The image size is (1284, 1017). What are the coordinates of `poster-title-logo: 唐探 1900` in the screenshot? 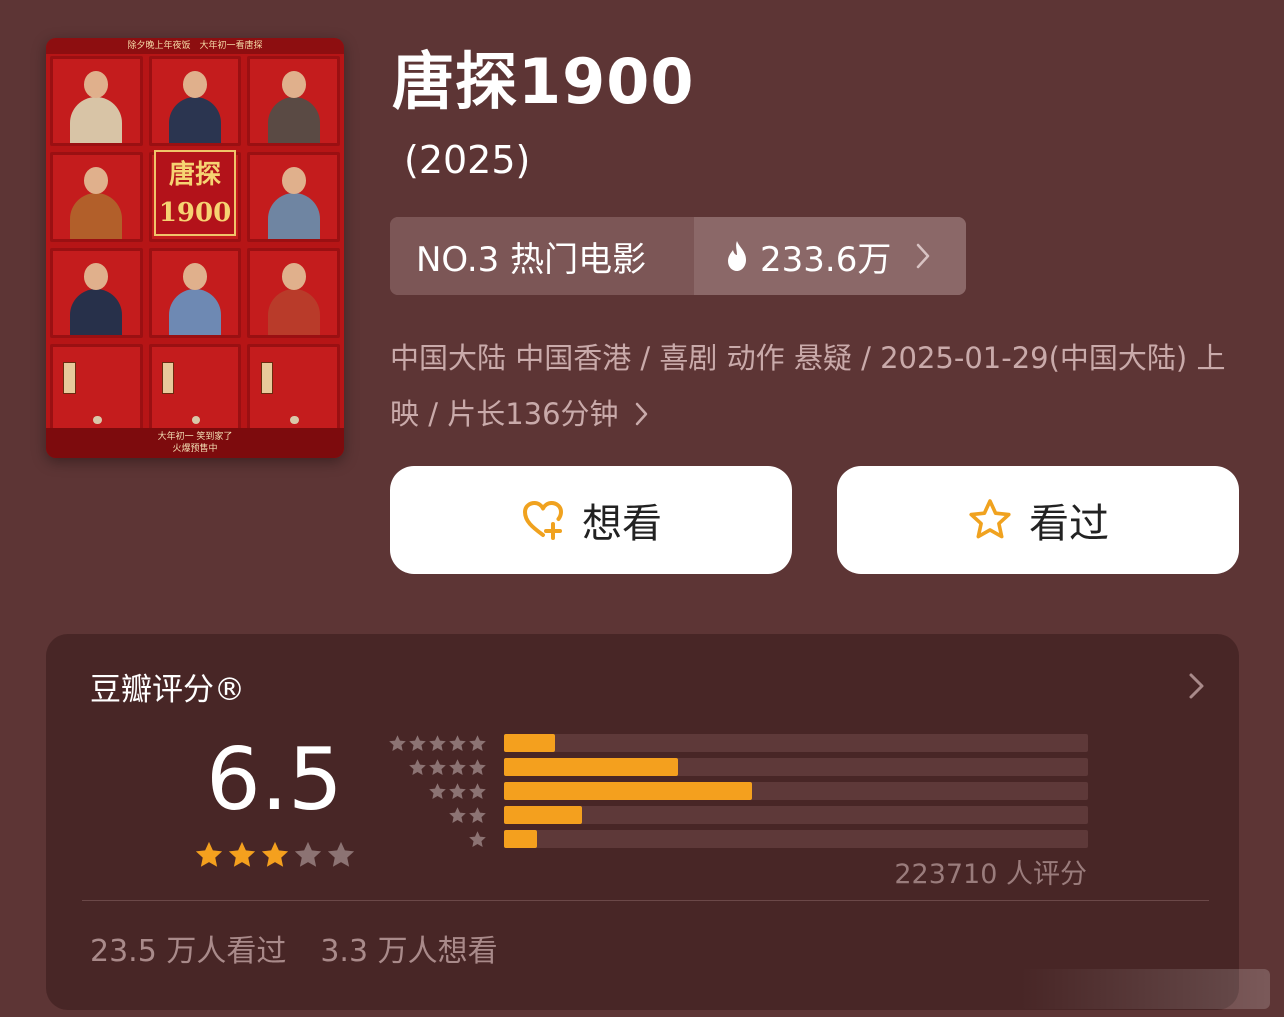 It's located at (195, 193).